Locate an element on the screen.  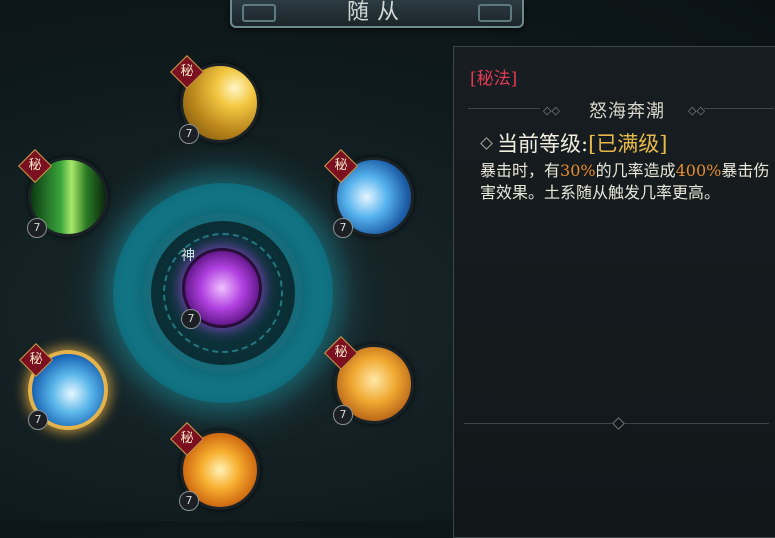
desc-text: 暴击时，有 is located at coordinates (520, 170).